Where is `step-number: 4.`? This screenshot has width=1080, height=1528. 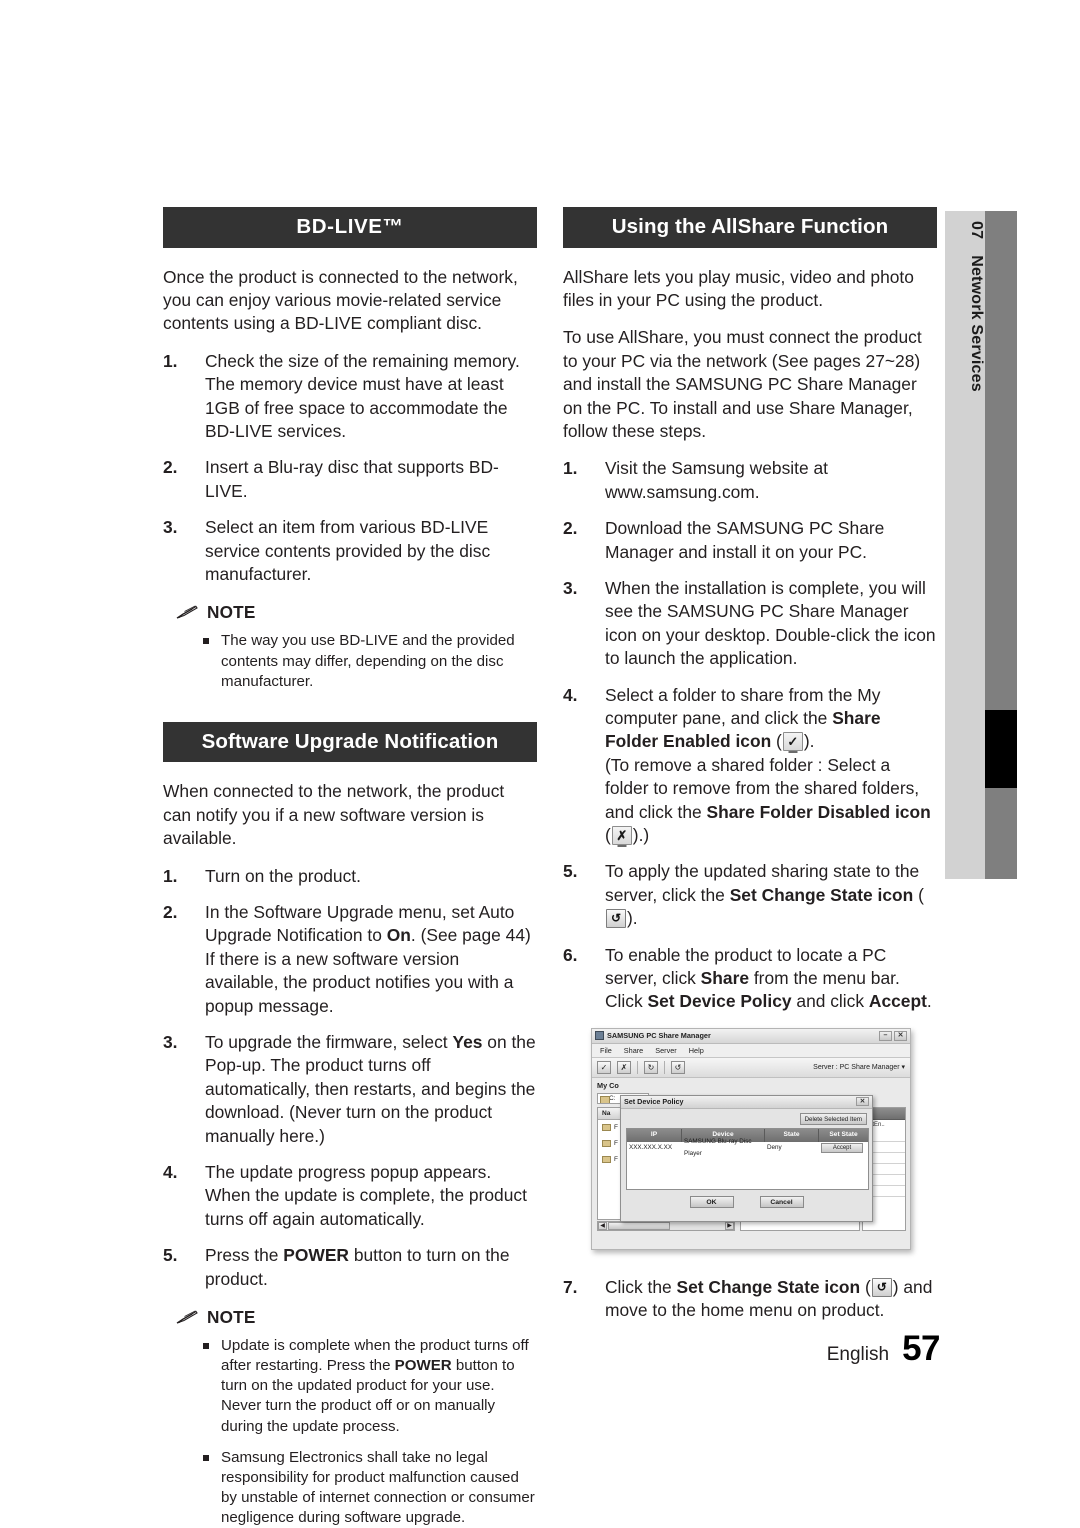 step-number: 4. is located at coordinates (170, 1172).